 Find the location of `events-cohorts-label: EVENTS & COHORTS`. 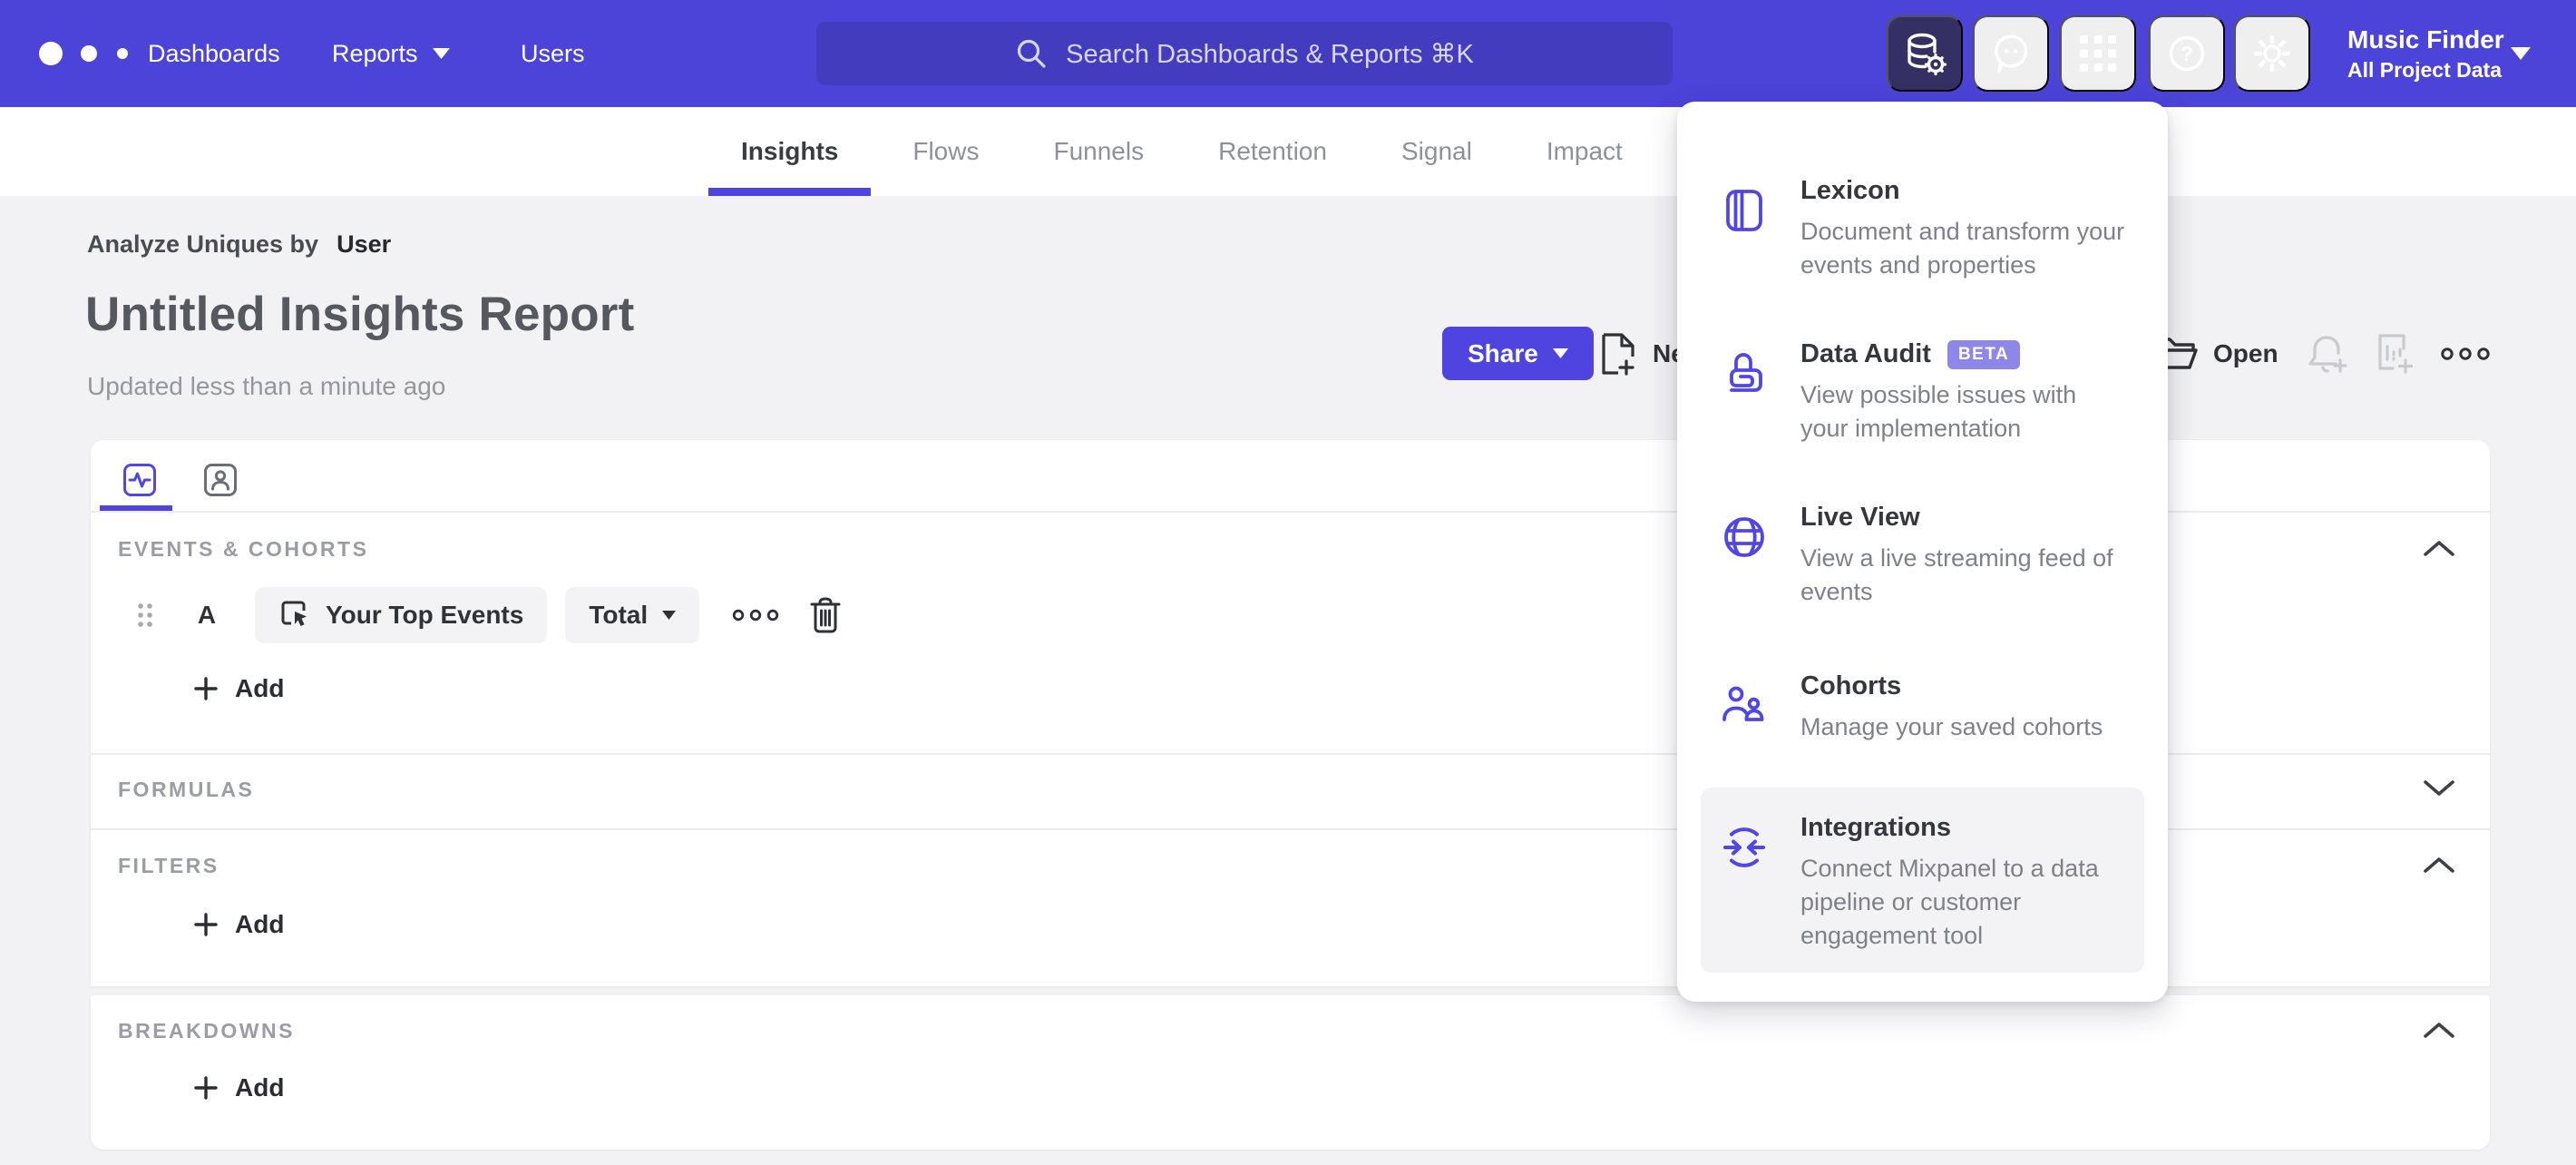

events-cohorts-label: EVENTS & COHORTS is located at coordinates (243, 549).